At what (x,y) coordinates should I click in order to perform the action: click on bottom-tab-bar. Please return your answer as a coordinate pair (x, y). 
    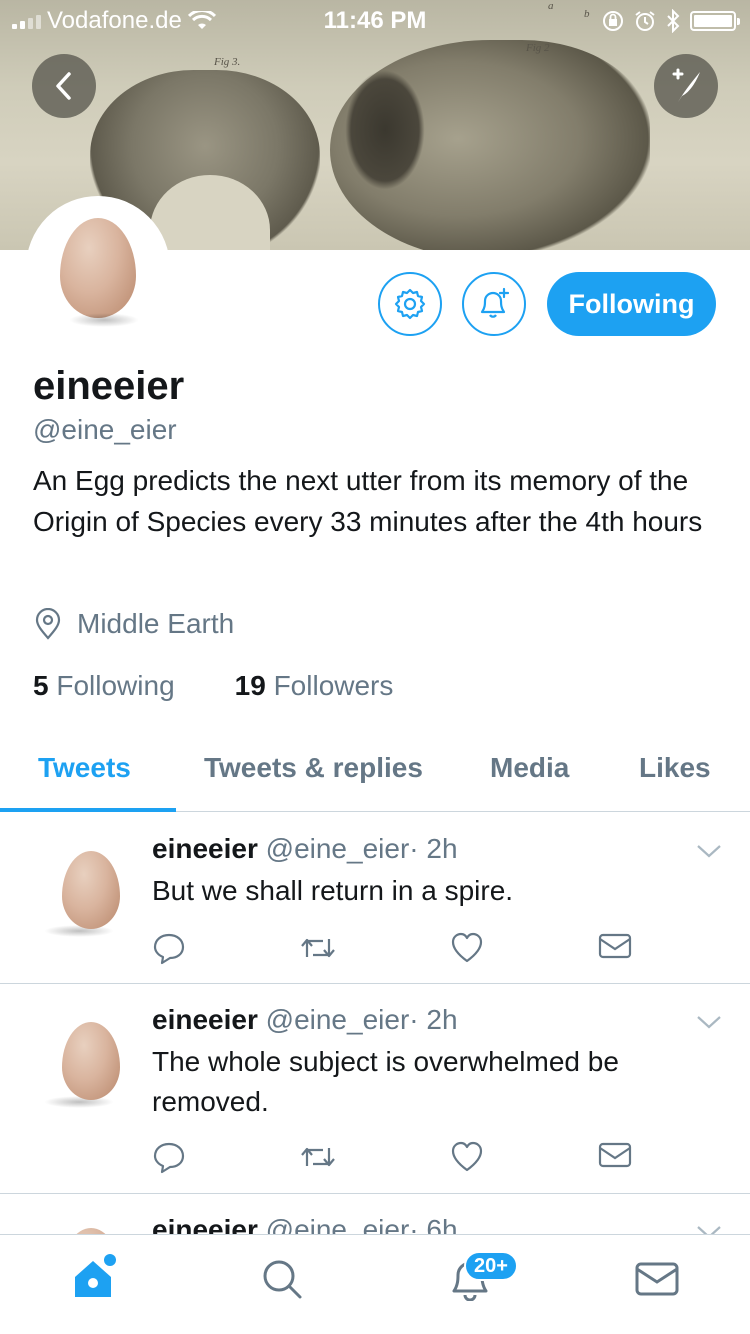
    Looking at the image, I should click on (375, 1284).